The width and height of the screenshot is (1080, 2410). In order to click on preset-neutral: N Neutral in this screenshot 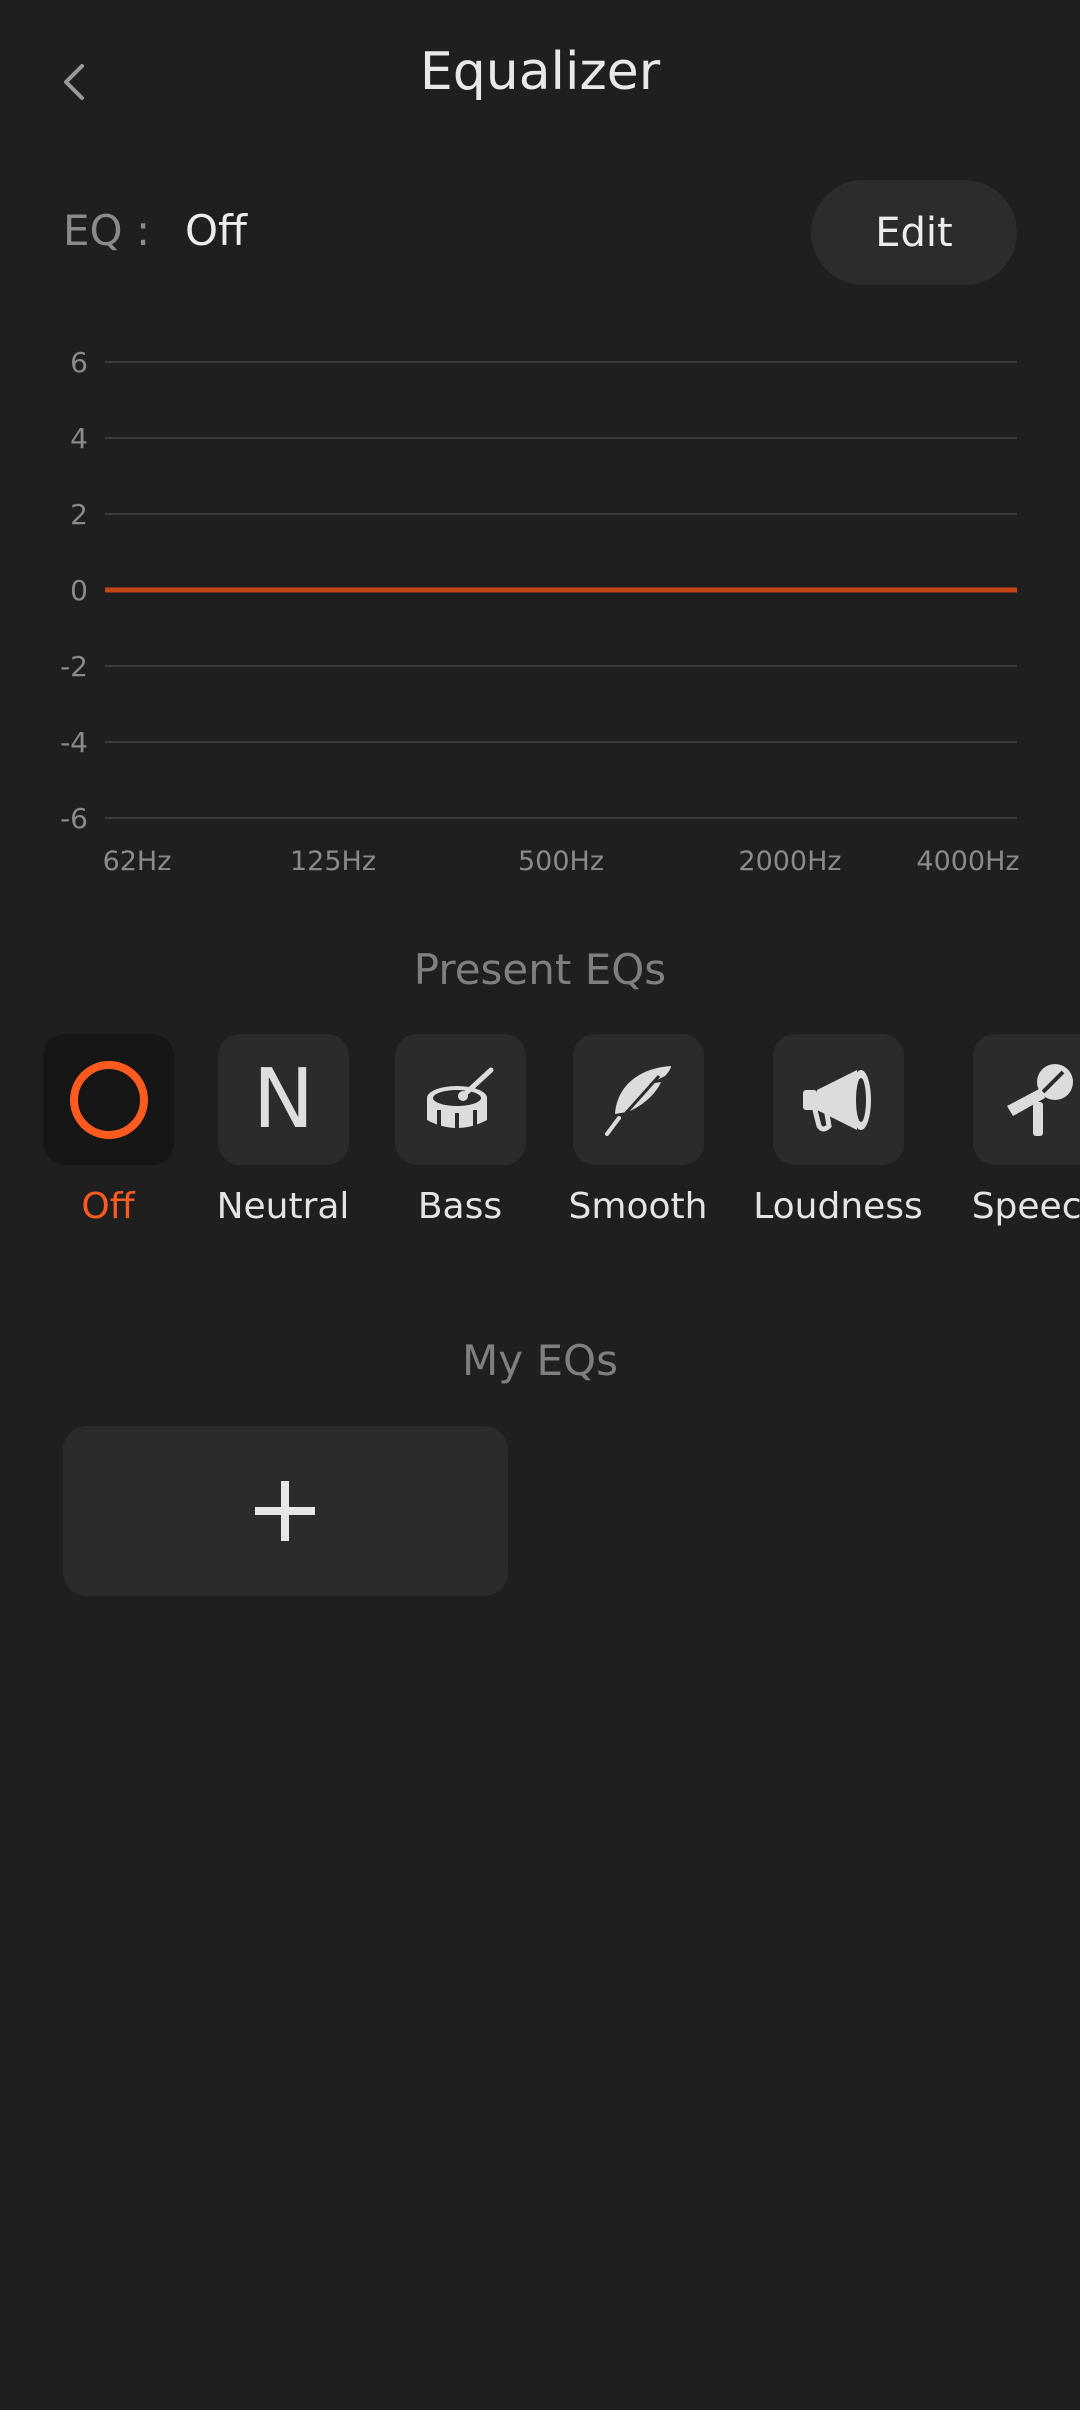, I will do `click(283, 1134)`.